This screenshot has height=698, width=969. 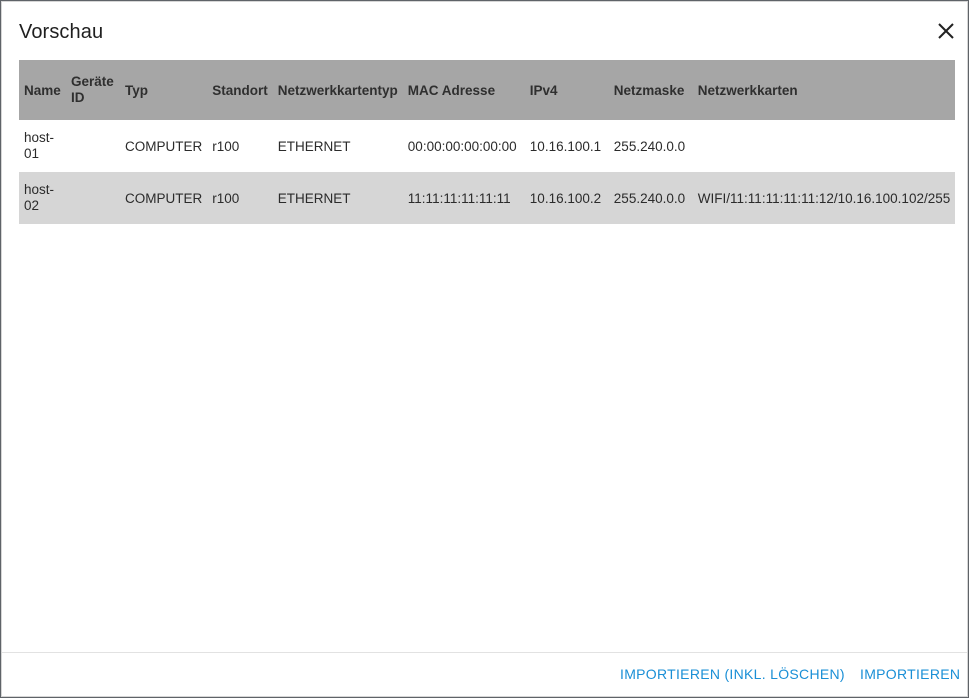 I want to click on dialog-header: Vorschau, so click(x=484, y=31).